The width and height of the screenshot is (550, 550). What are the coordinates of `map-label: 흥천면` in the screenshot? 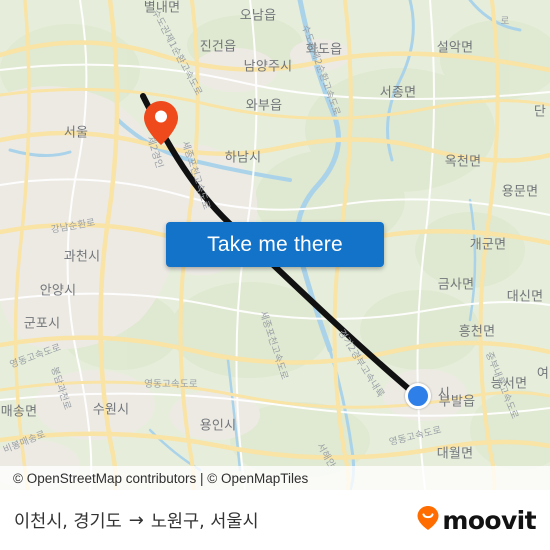 It's located at (477, 332).